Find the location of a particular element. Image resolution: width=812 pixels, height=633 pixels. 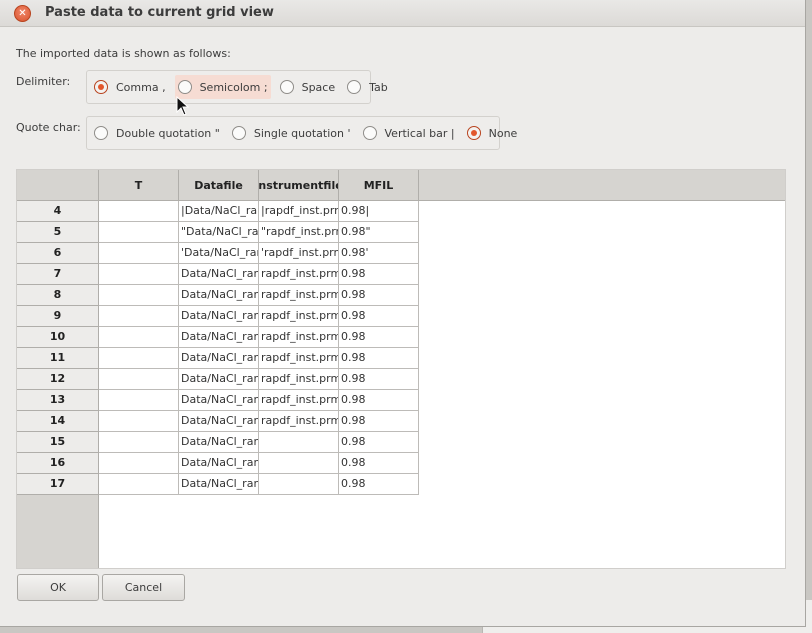

delimiter-option-space: Space is located at coordinates (308, 87).